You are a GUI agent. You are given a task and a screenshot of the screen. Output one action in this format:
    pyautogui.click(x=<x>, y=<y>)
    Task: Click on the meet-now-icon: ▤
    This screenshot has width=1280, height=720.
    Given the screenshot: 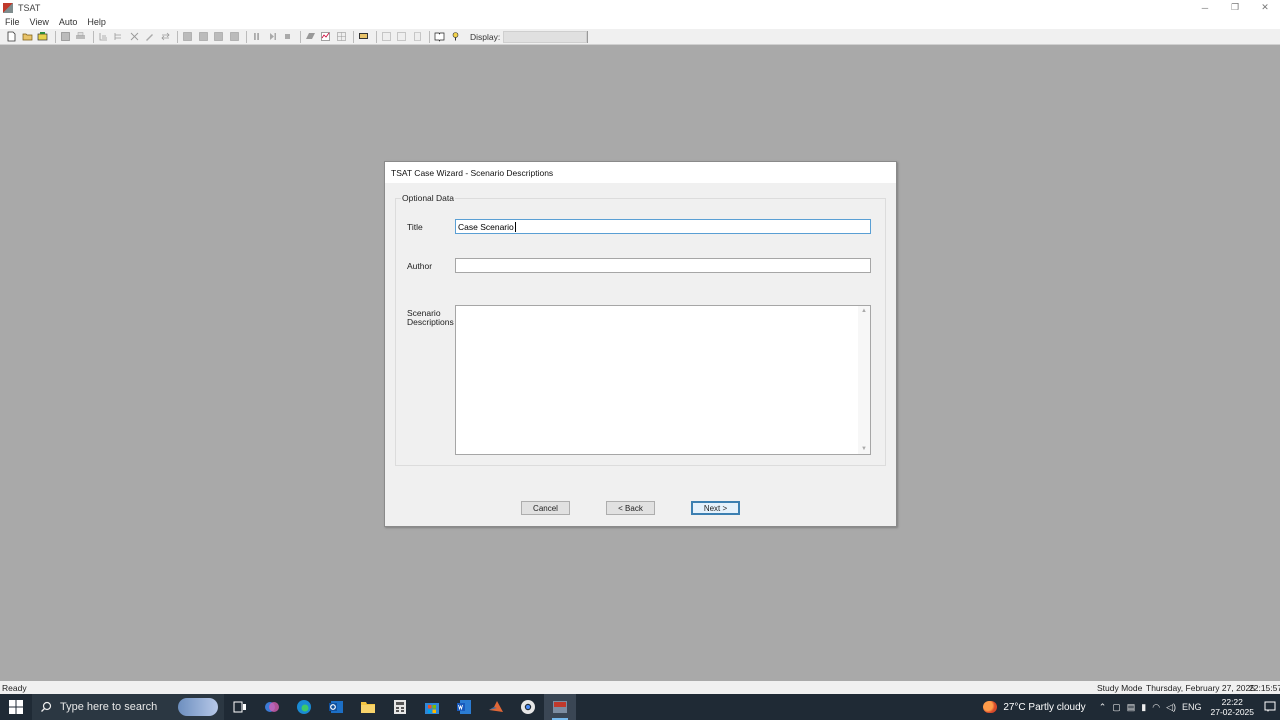 What is the action you would take?
    pyautogui.click(x=1131, y=707)
    